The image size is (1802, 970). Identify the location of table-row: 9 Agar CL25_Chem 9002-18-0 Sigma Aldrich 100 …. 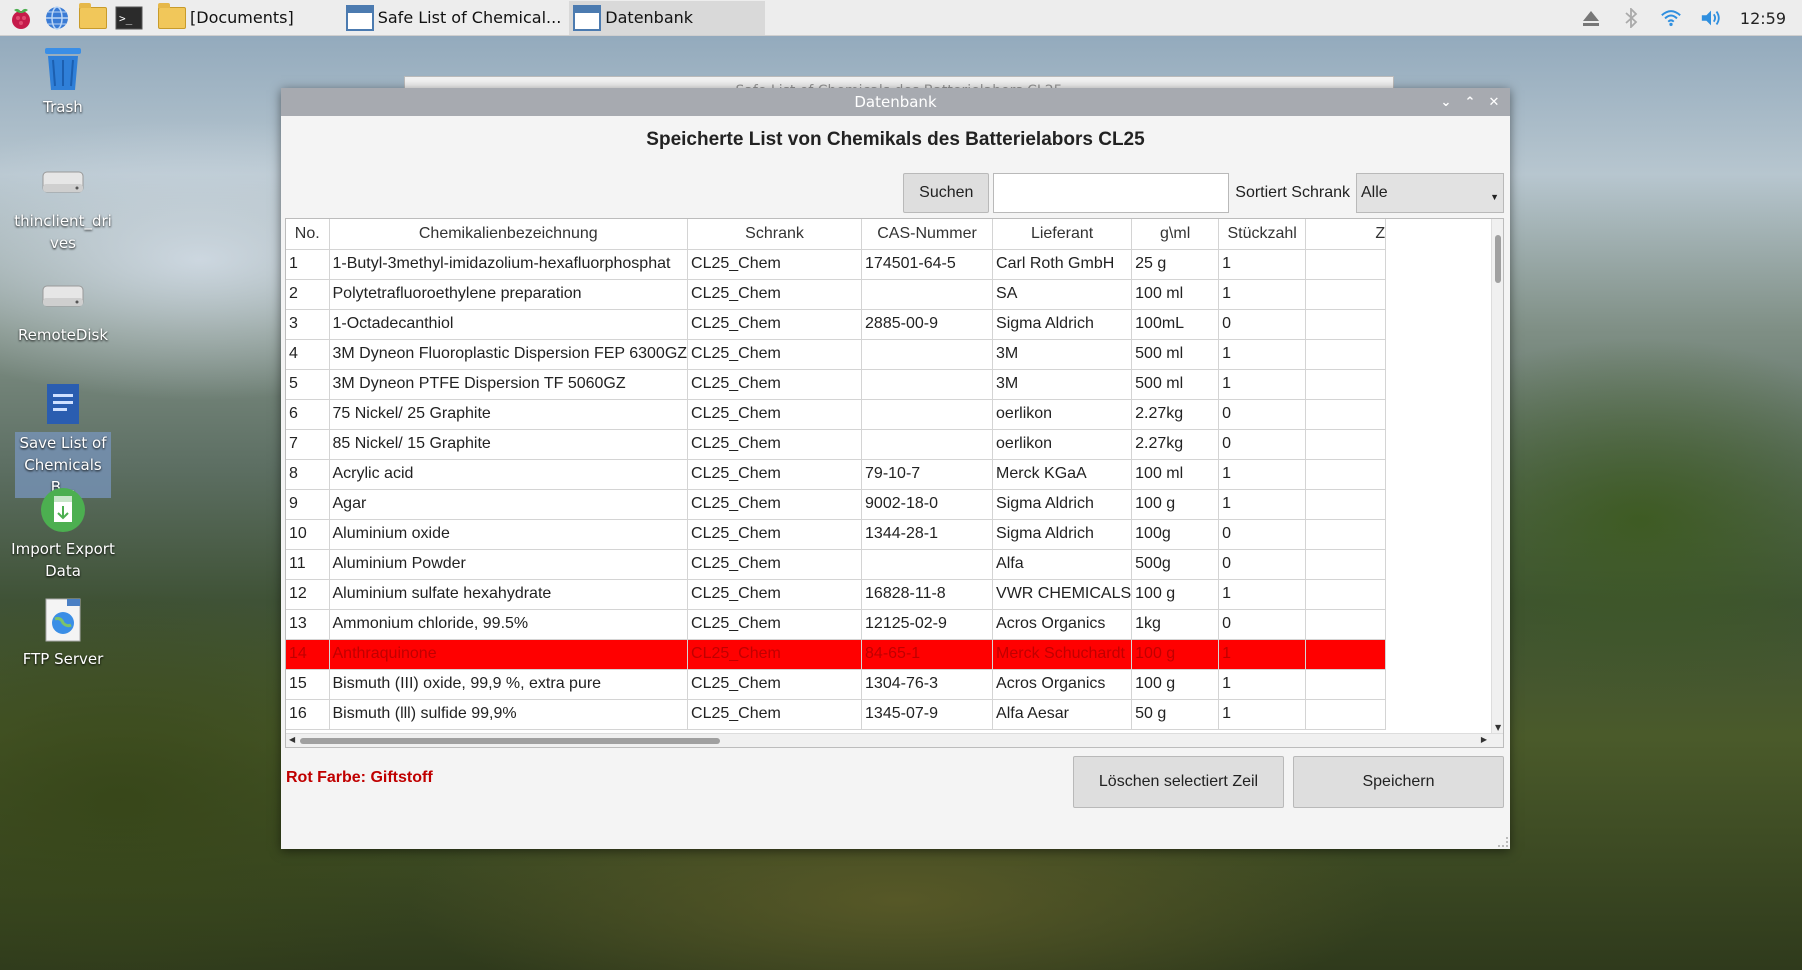
(836, 504).